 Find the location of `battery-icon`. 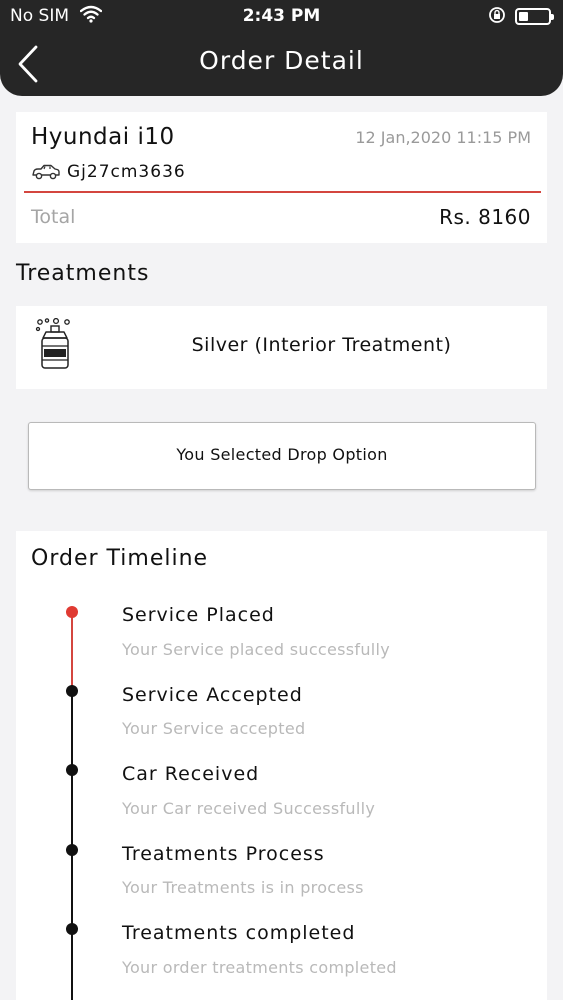

battery-icon is located at coordinates (534, 16).